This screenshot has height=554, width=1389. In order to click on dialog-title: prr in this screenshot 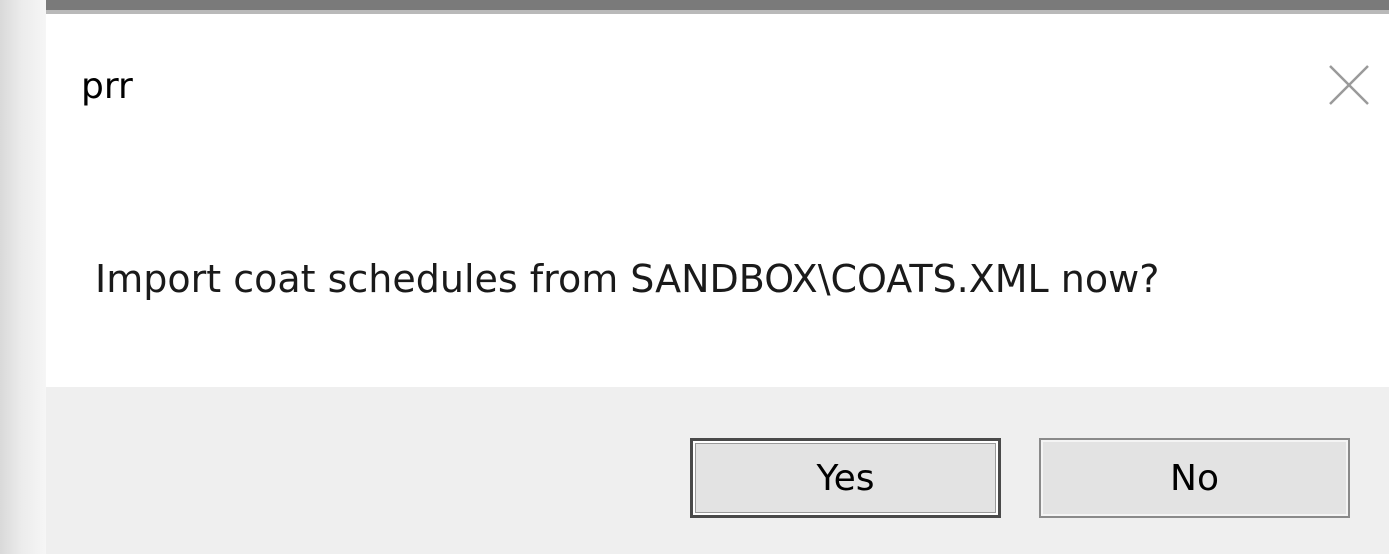, I will do `click(107, 86)`.